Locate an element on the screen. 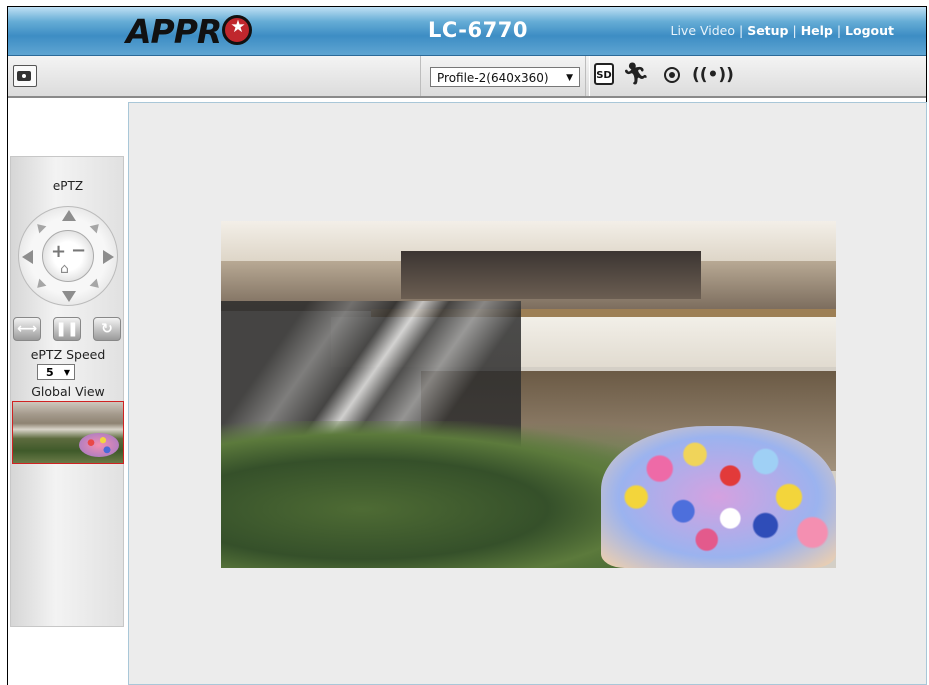 The width and height of the screenshot is (929, 685). pan-down-arrow-icon is located at coordinates (69, 296).